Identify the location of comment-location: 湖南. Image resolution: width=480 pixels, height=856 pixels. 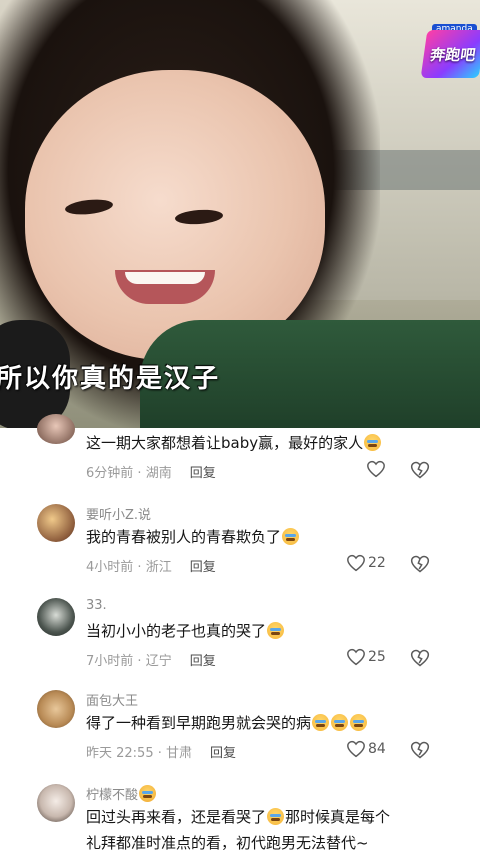
(158, 473).